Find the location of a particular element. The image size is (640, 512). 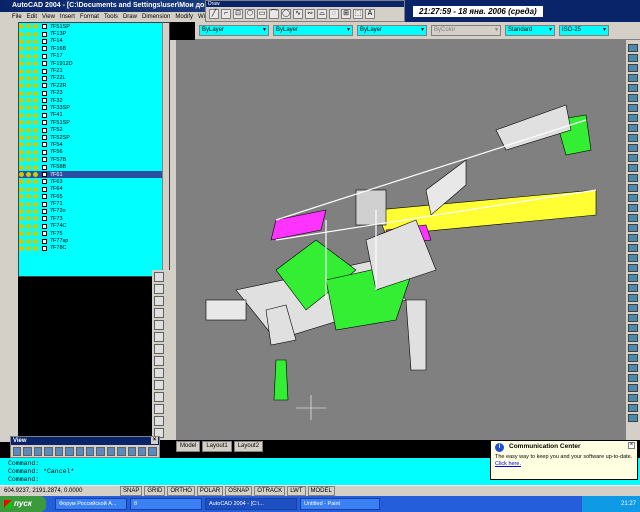

layer-row: 7F71 is located at coordinates (94, 203).